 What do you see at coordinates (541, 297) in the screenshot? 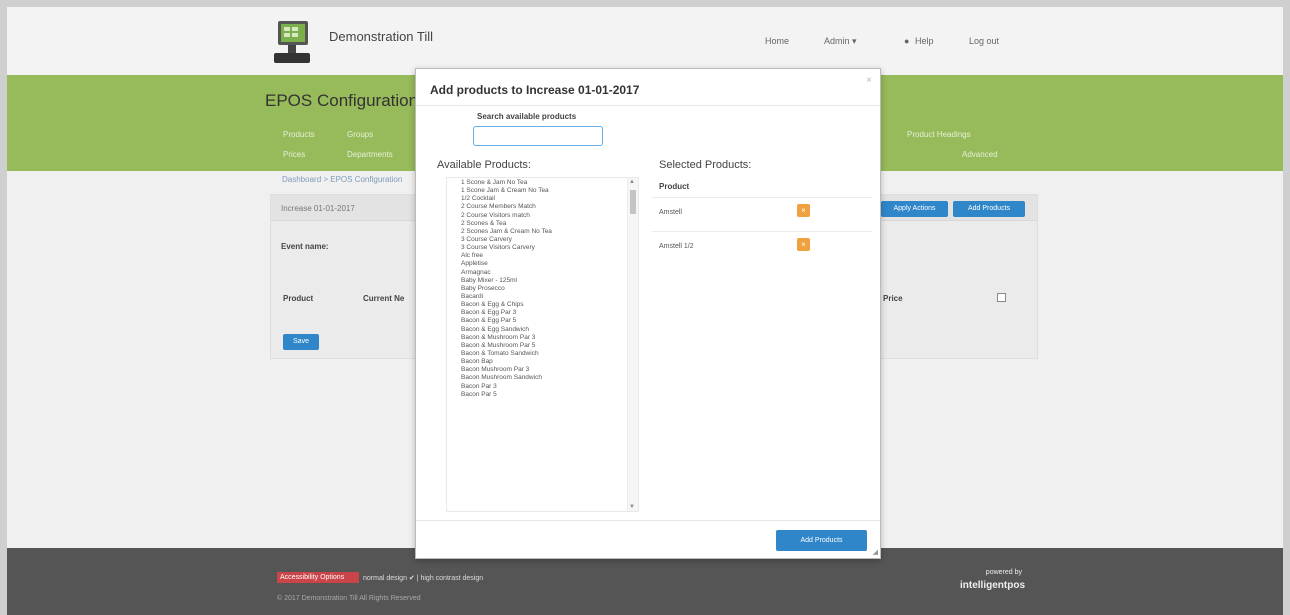
I see `available-product-item: Bacardi` at bounding box center [541, 297].